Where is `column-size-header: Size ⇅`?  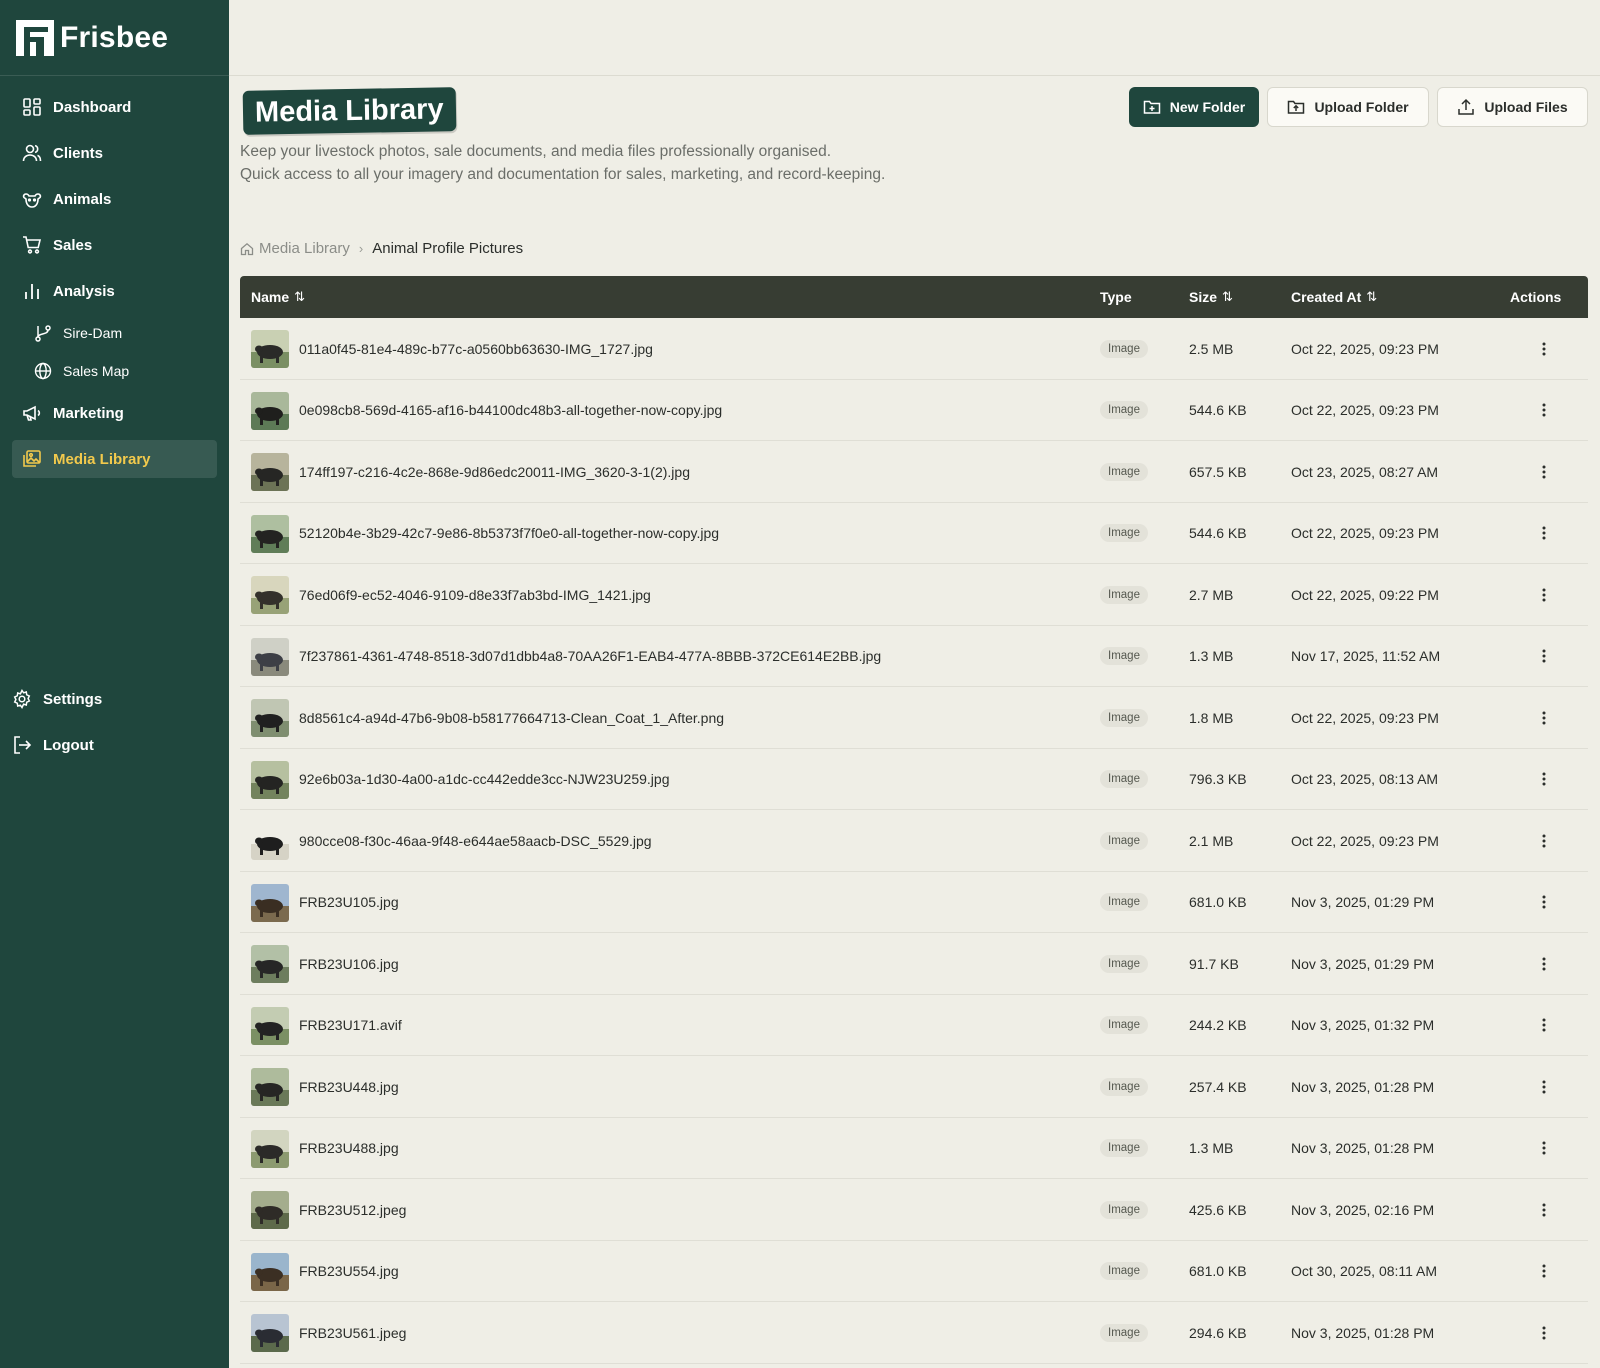 column-size-header: Size ⇅ is located at coordinates (1211, 297).